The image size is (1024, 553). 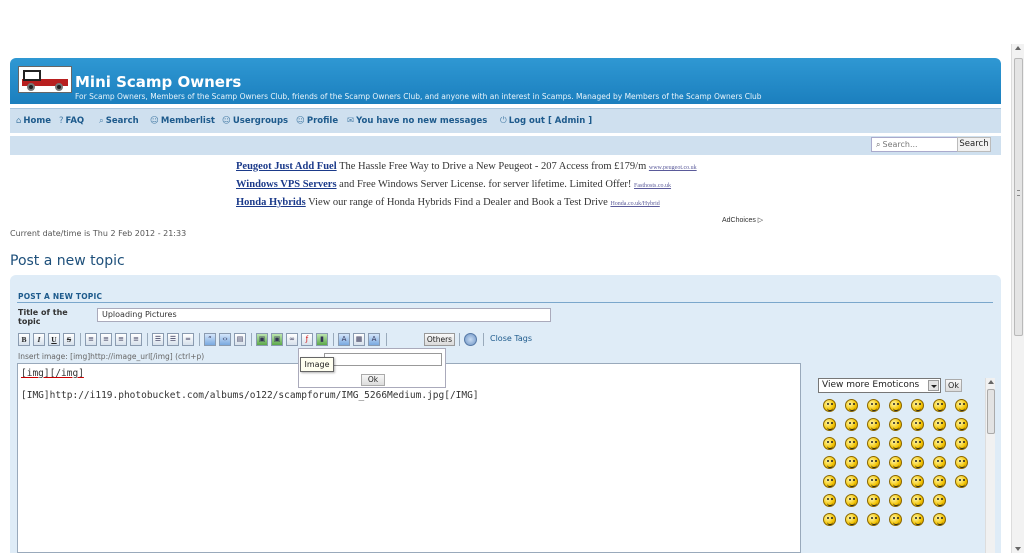 I want to click on align-center-icon: ≡, so click(x=106, y=339).